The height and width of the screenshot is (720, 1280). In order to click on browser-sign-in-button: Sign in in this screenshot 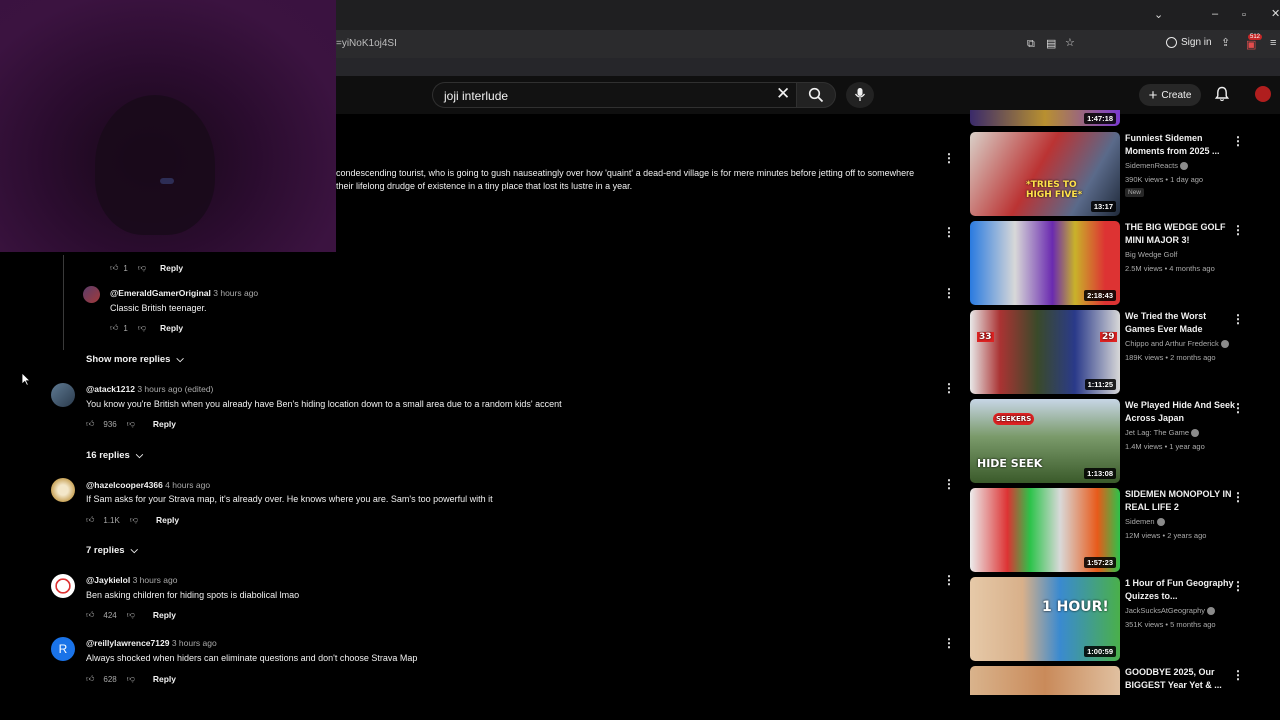, I will do `click(1189, 42)`.